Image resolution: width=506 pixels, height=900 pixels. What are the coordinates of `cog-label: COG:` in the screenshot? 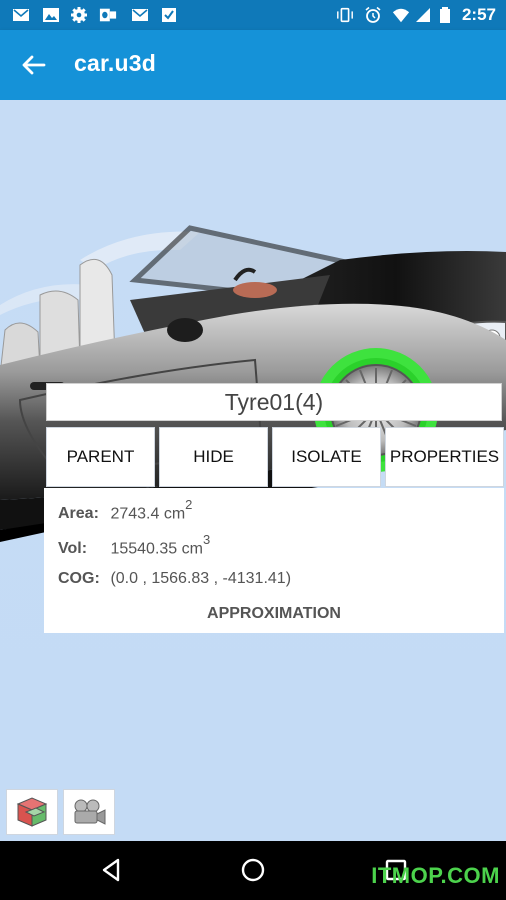 It's located at (79, 578).